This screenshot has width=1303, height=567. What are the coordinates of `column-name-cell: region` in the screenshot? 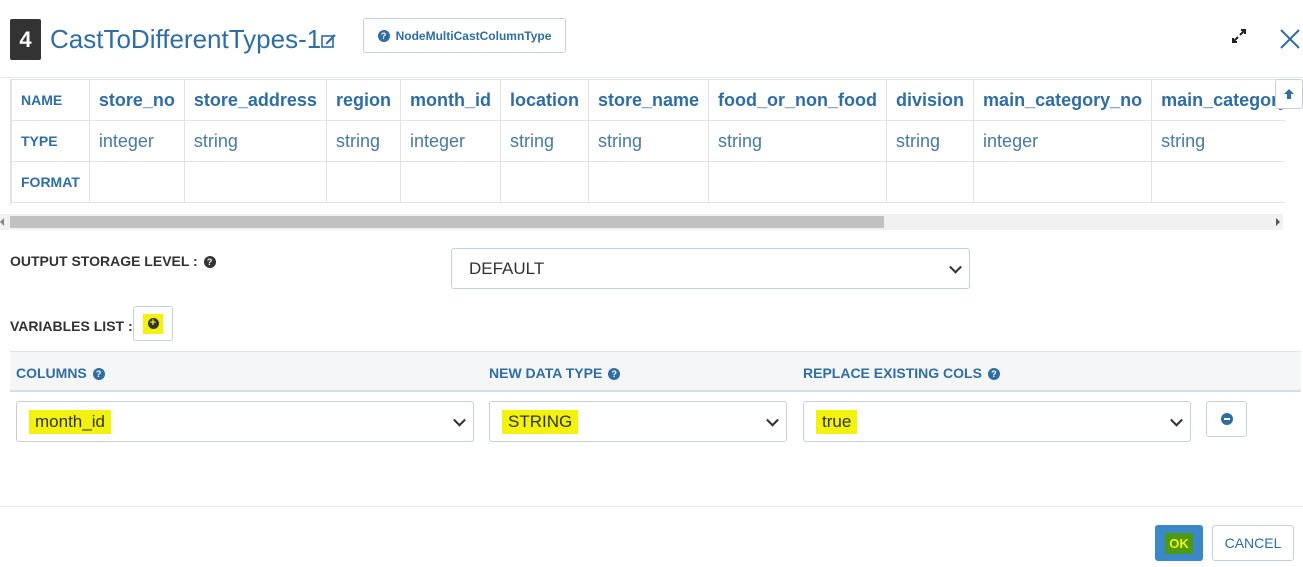 It's located at (363, 100).